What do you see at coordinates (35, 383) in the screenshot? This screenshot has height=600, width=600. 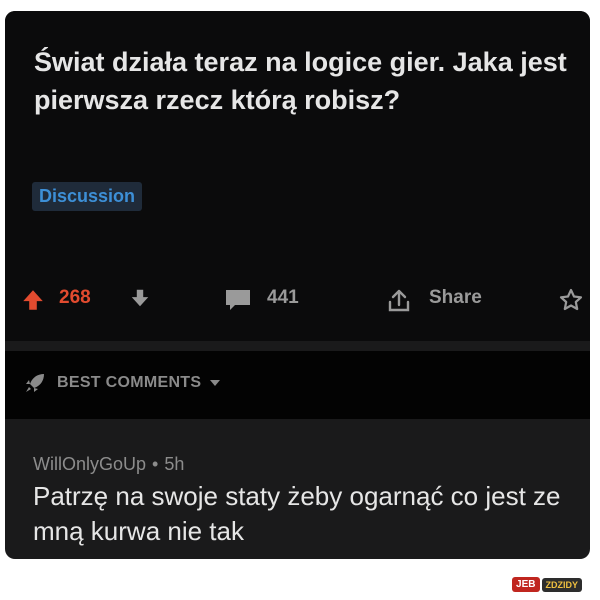 I see `rocket-icon` at bounding box center [35, 383].